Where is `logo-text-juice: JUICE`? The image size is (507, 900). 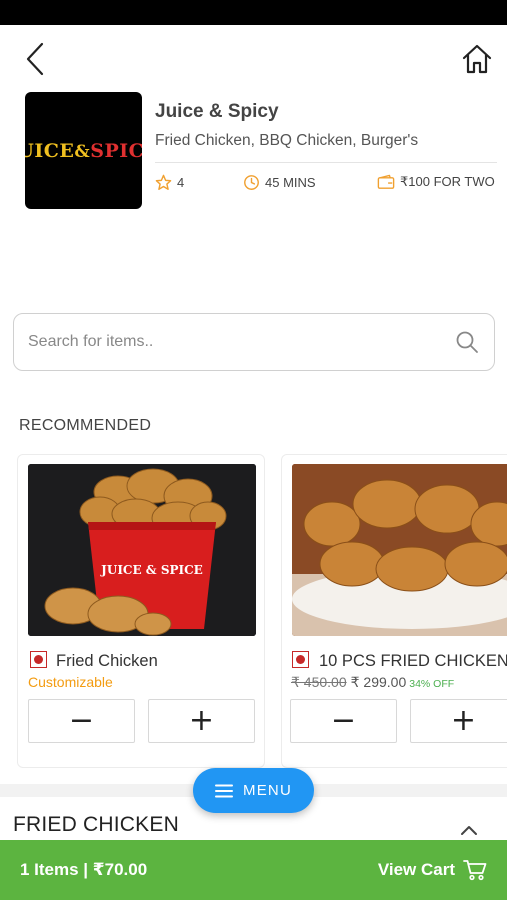
logo-text-juice: JUICE is located at coordinates (50, 150).